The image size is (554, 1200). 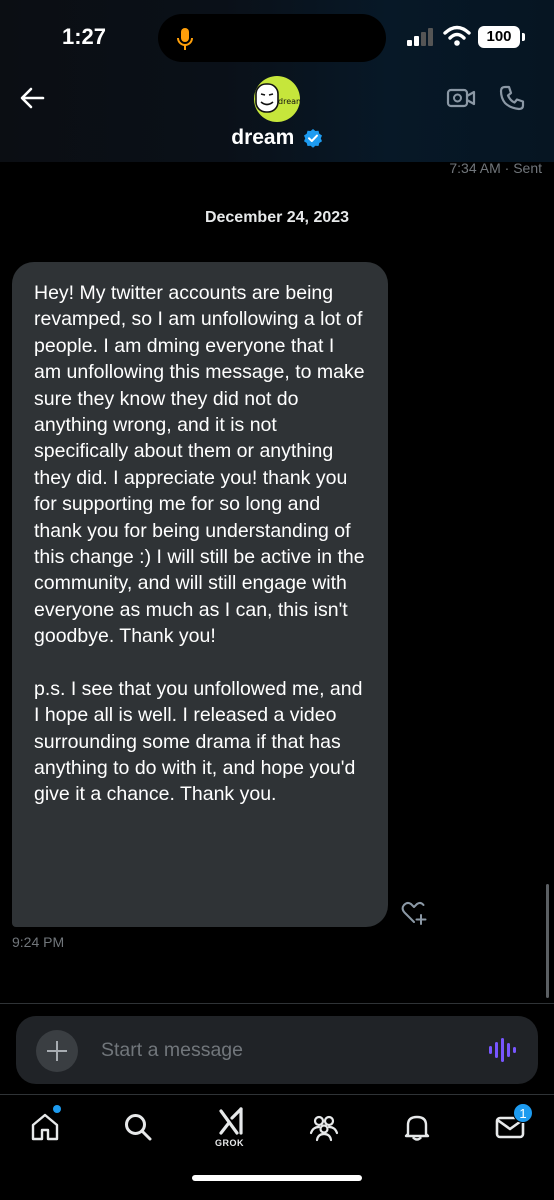 What do you see at coordinates (502, 1050) in the screenshot?
I see `voice-message-icon` at bounding box center [502, 1050].